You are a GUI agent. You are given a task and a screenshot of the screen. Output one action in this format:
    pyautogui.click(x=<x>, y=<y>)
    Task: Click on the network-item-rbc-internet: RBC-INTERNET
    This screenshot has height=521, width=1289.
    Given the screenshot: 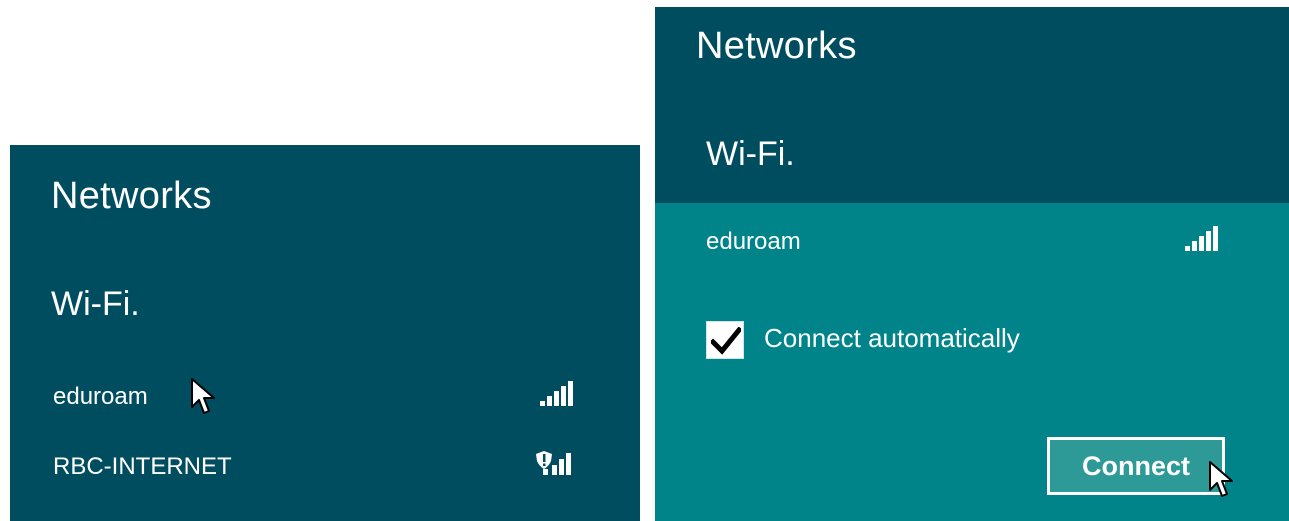 What is the action you would take?
    pyautogui.click(x=325, y=471)
    